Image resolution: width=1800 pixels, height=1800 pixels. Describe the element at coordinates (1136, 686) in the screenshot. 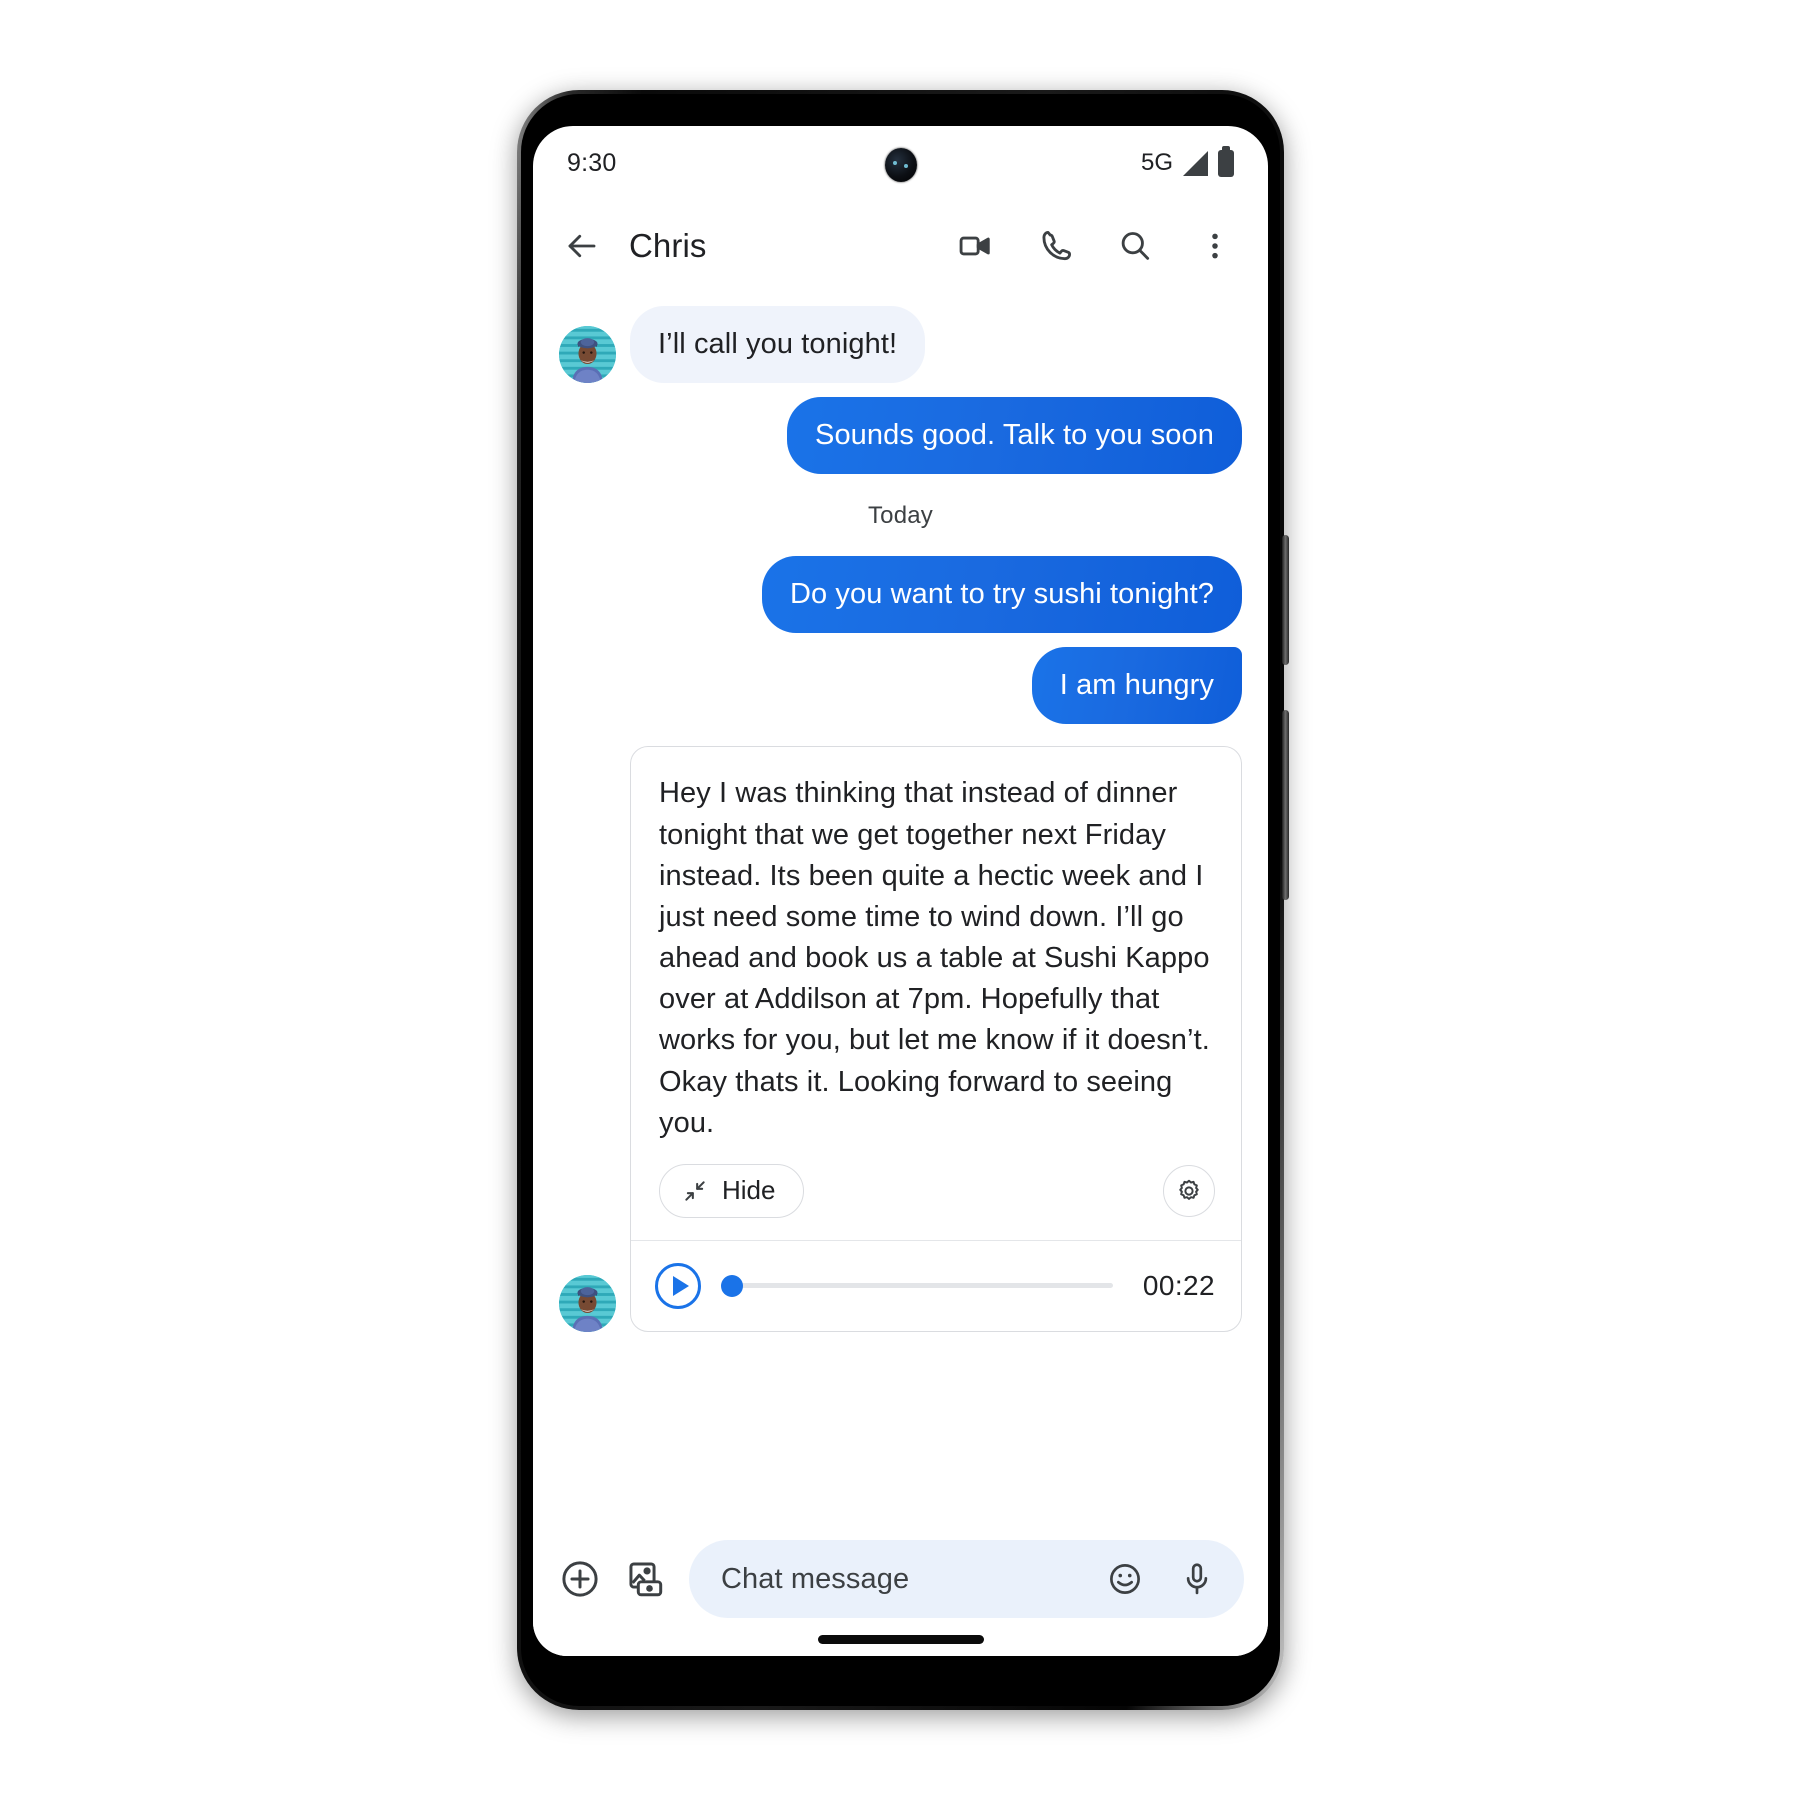

I see `message-bubble: I am hungry` at that location.